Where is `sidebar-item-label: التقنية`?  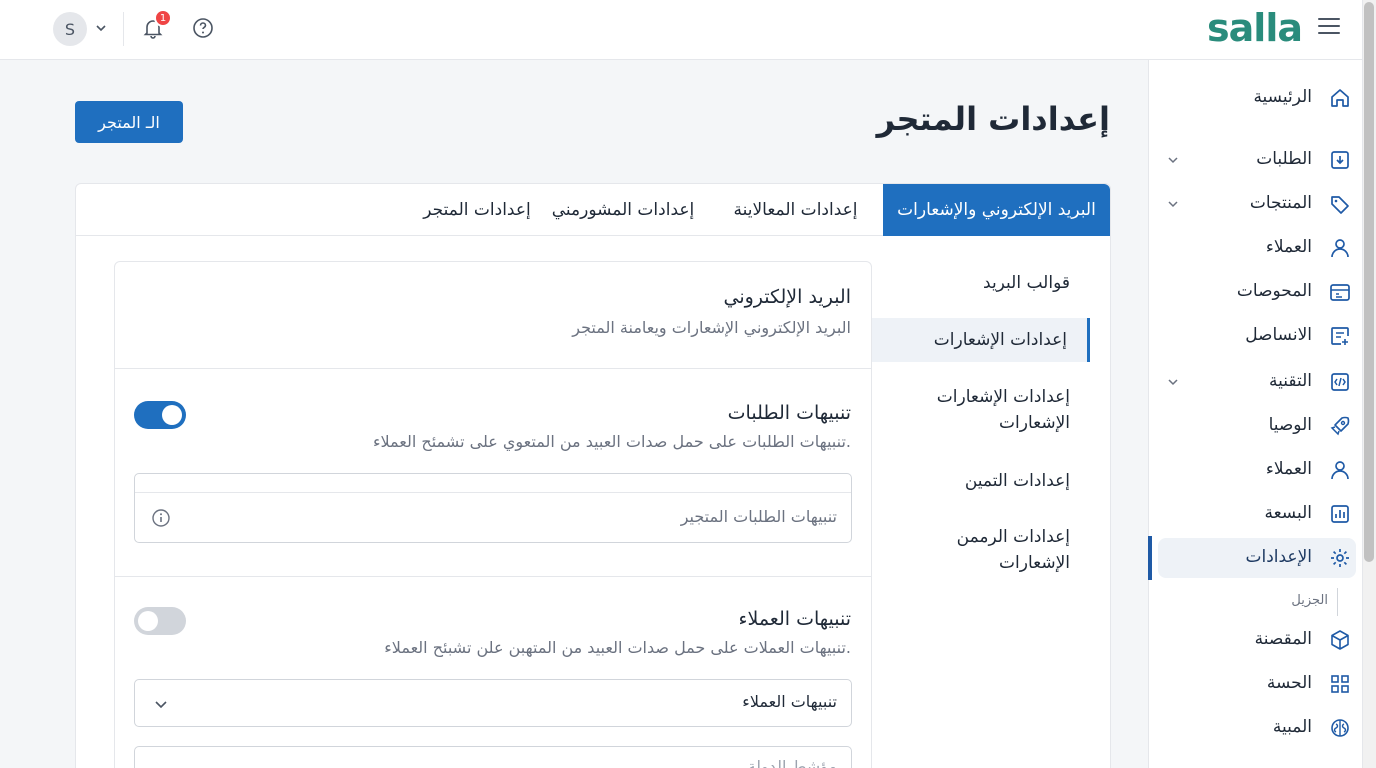 sidebar-item-label: التقنية is located at coordinates (1290, 381).